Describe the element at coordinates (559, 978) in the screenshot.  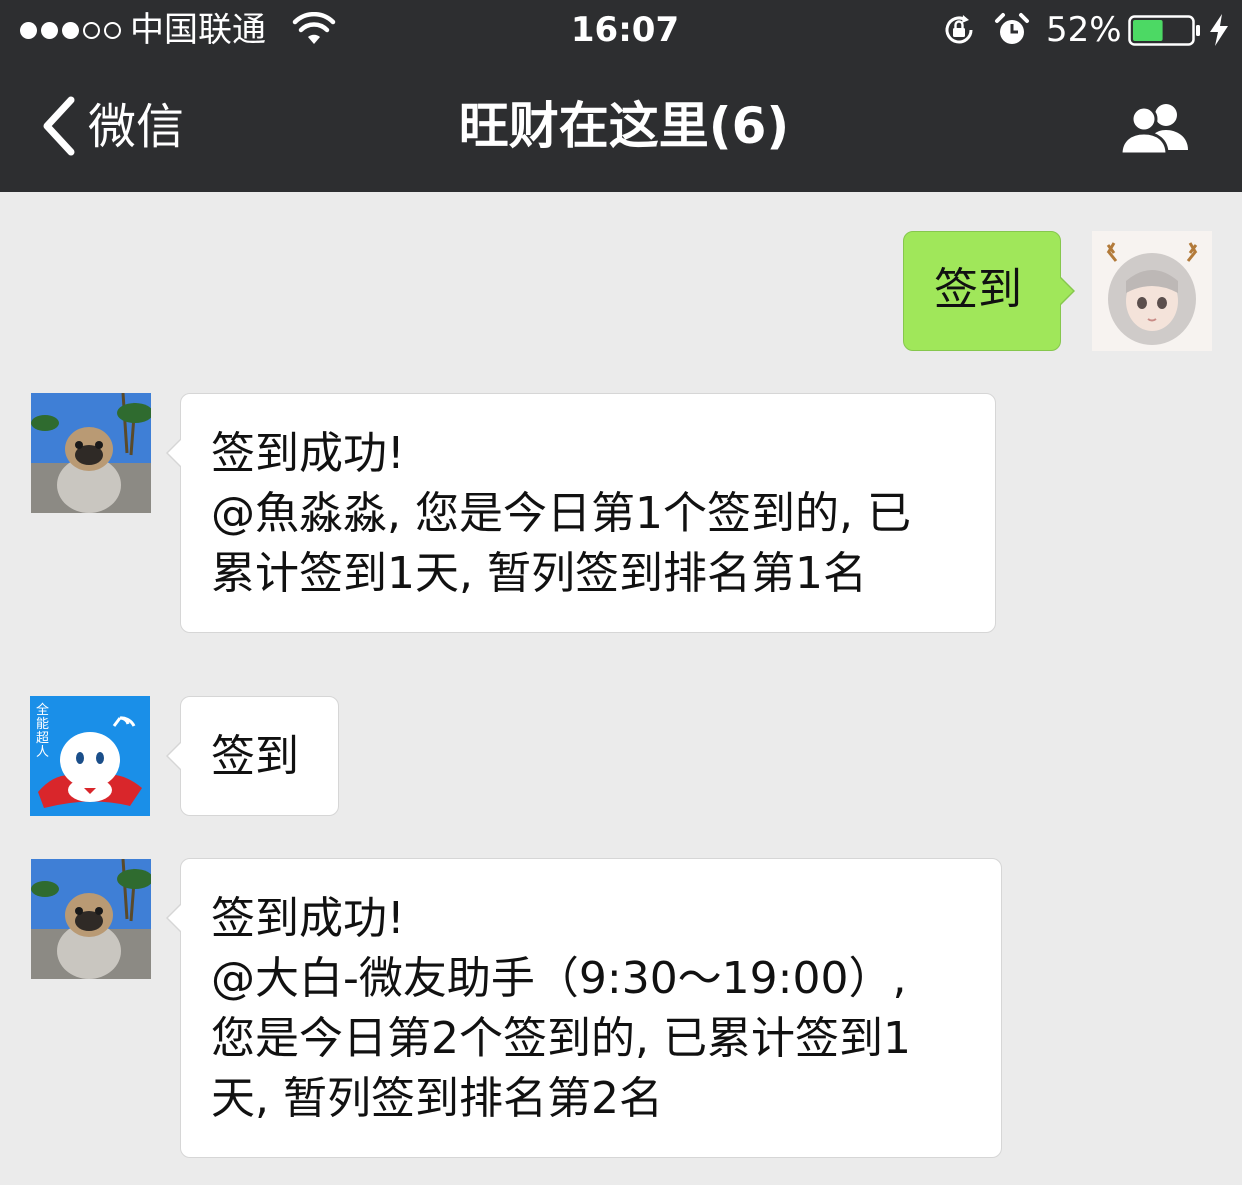
I see `message-text-line: @大白-微友助手（9:30～19:00）,` at that location.